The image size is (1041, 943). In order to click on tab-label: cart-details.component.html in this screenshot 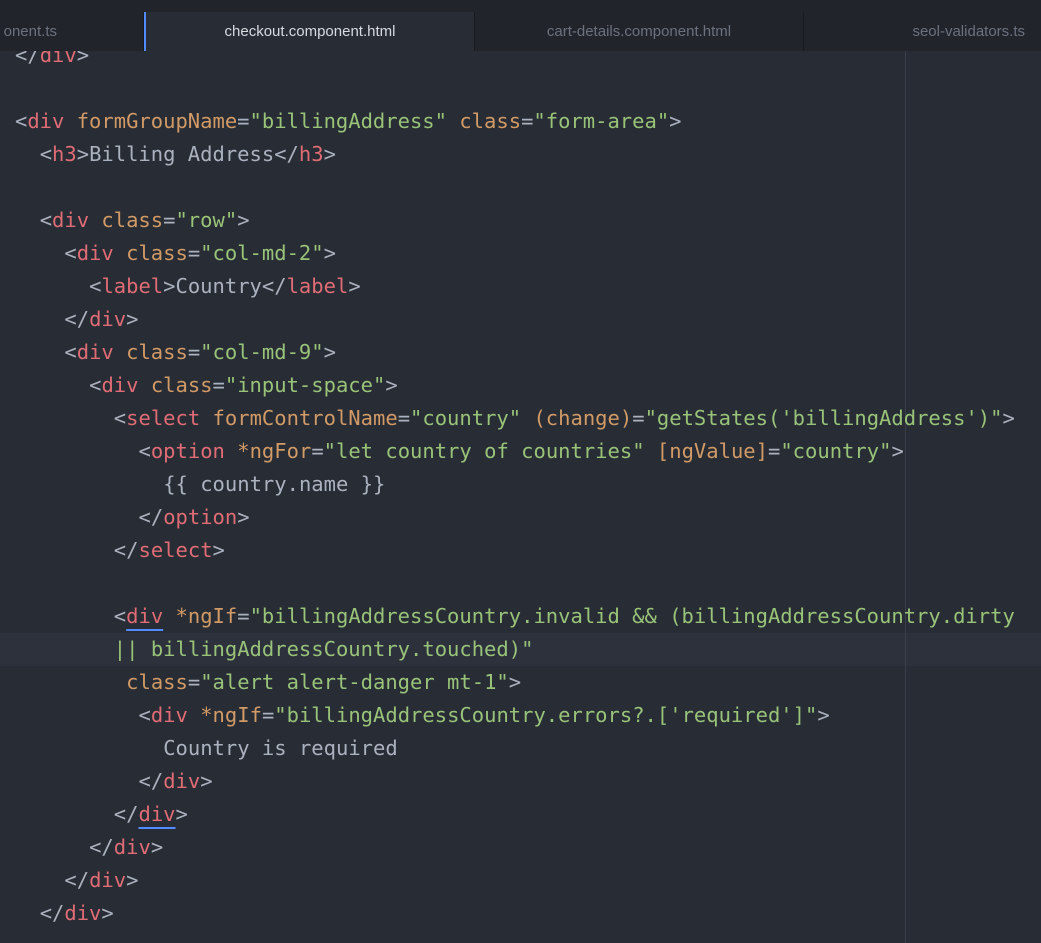, I will do `click(639, 31)`.